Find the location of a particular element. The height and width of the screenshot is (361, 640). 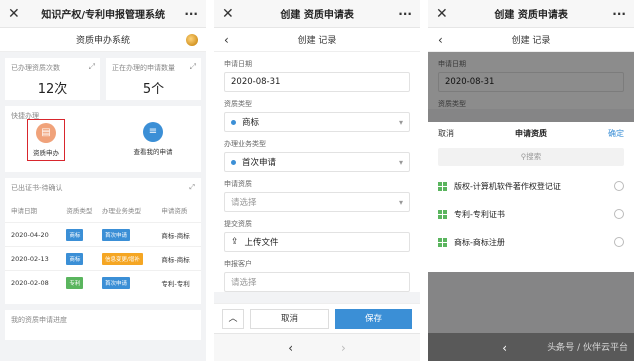

cell-date: 2020-04-20 is located at coordinates (30, 234).